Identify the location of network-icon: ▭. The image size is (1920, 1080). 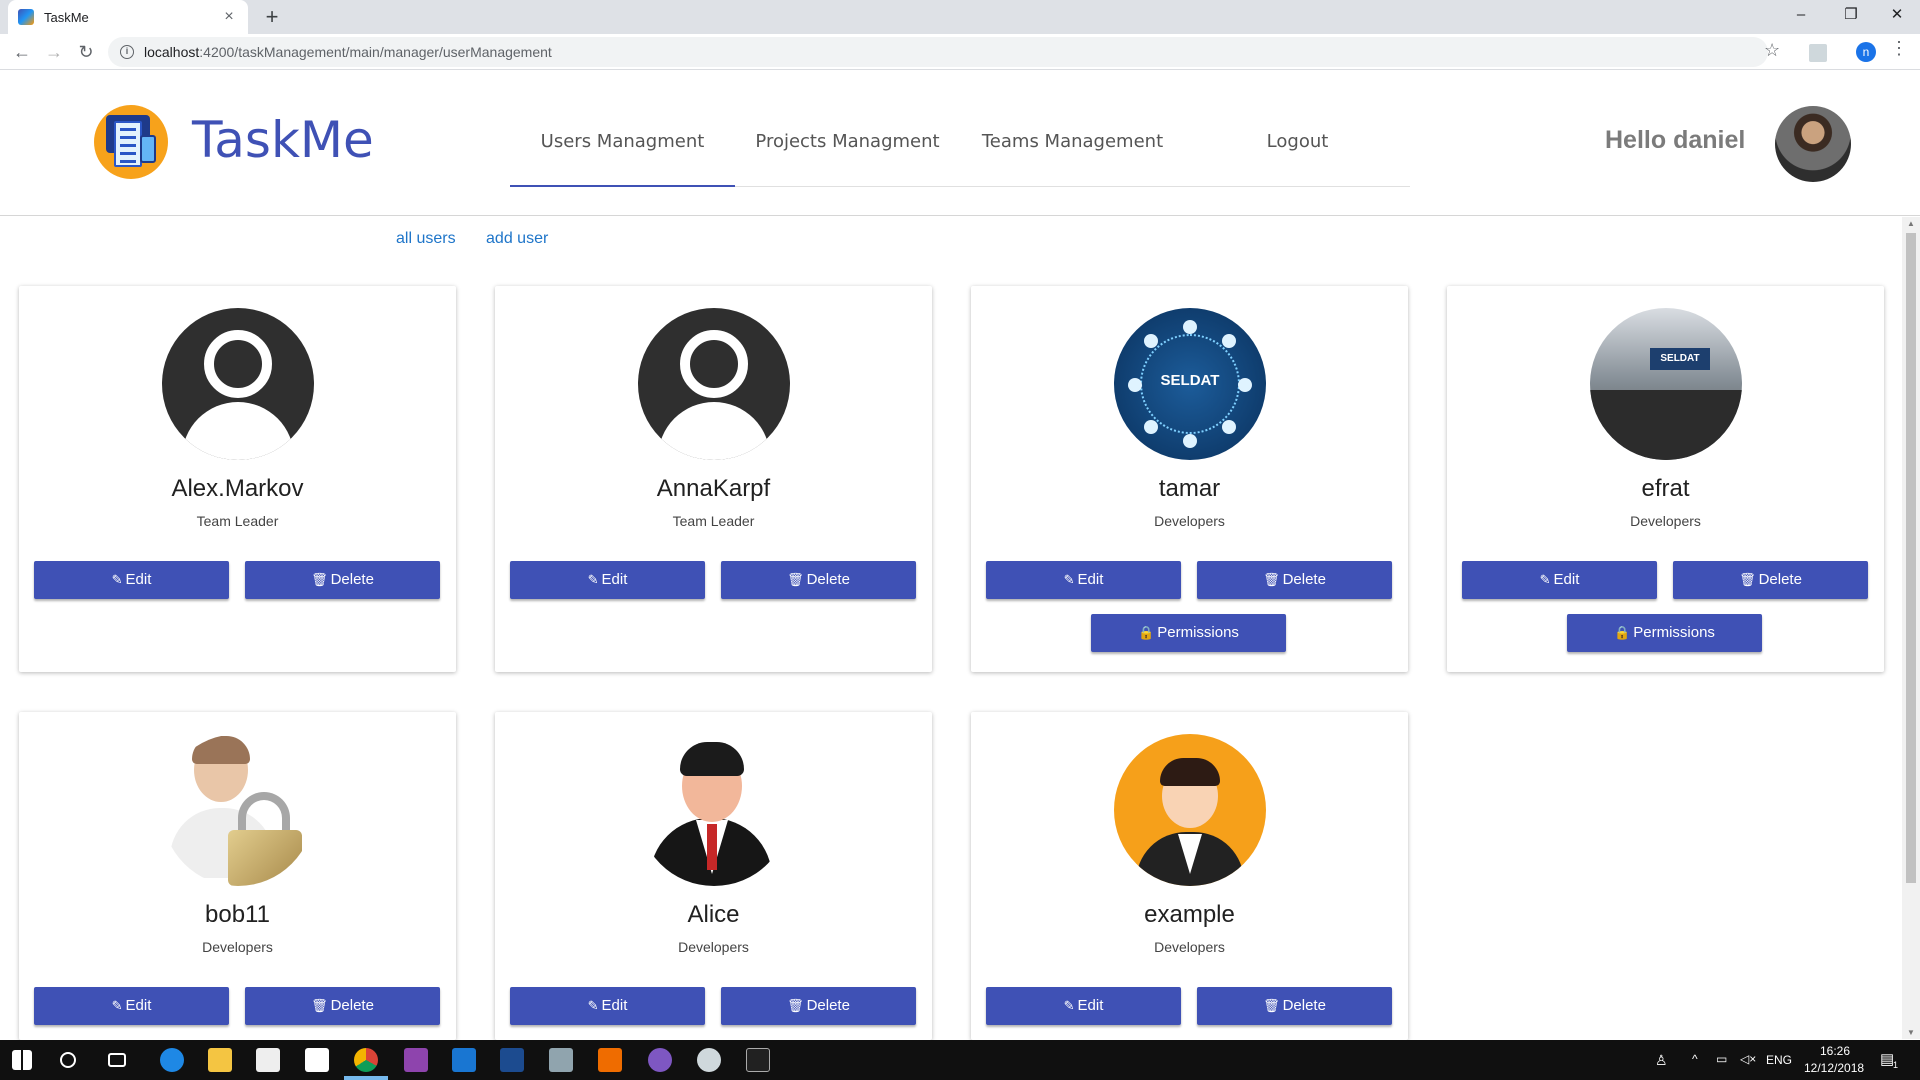
(1721, 1059).